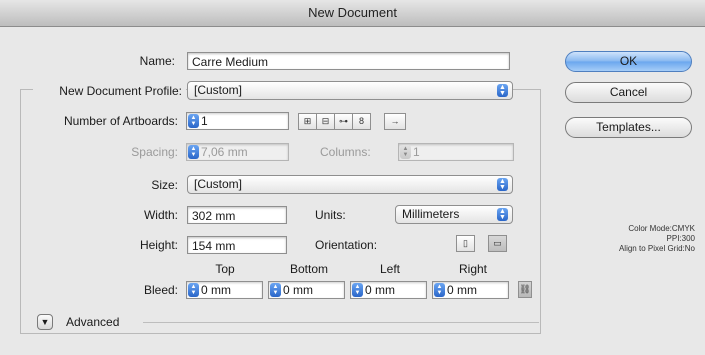 This screenshot has height=355, width=705. What do you see at coordinates (164, 185) in the screenshot?
I see `size-label: Size:` at bounding box center [164, 185].